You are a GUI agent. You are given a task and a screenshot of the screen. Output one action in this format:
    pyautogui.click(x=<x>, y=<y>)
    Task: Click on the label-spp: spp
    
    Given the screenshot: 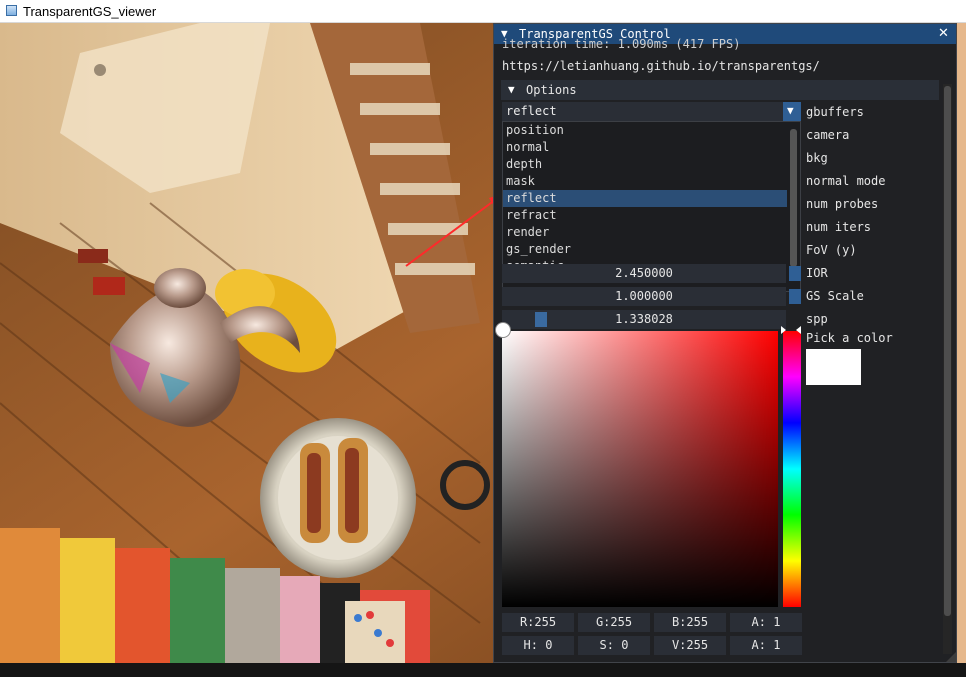 What is the action you would take?
    pyautogui.click(x=817, y=319)
    